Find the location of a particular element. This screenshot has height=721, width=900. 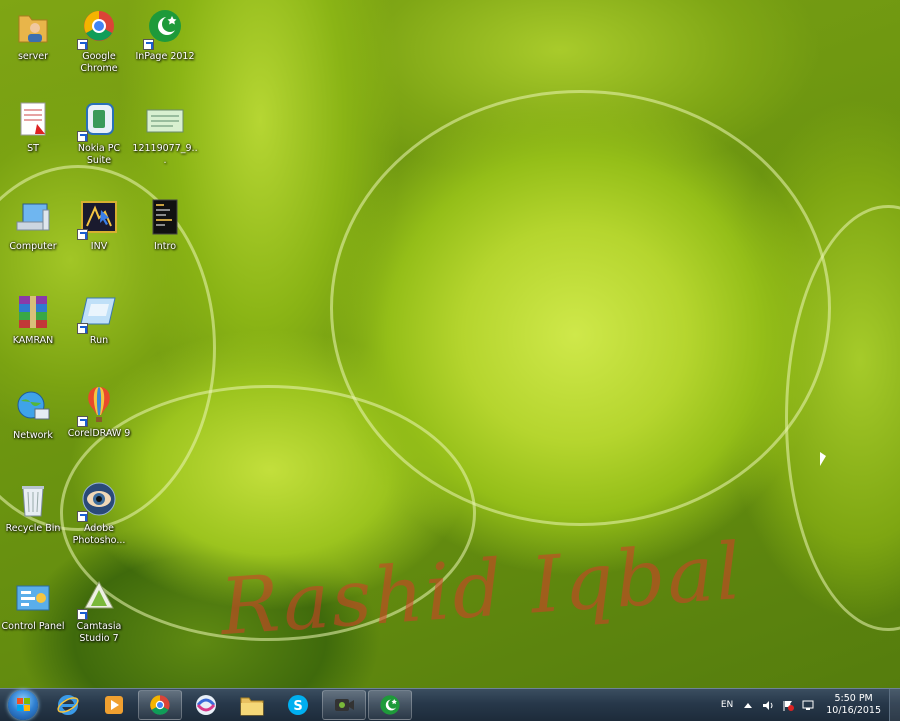

taskbar-internet-explorer is located at coordinates (68, 705).